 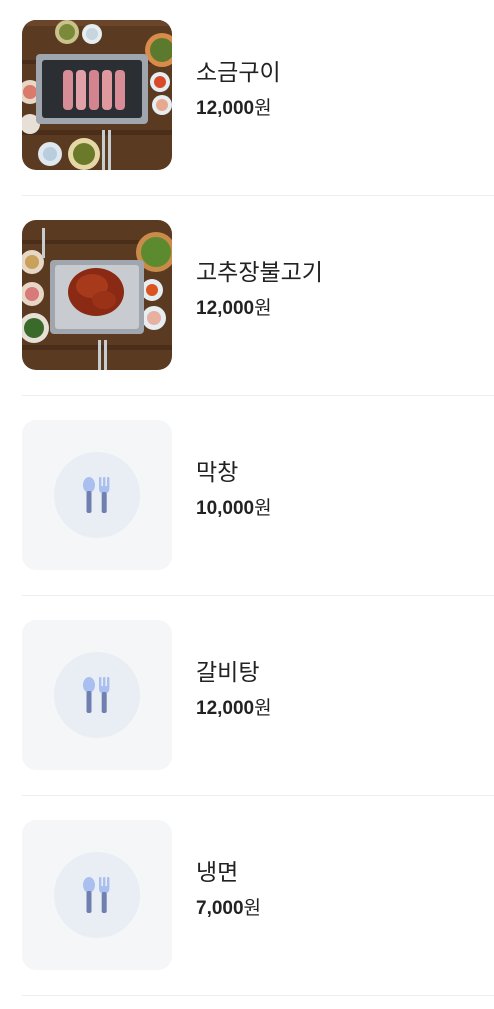 I want to click on menu-item-price-amount: 10,000, so click(x=225, y=508).